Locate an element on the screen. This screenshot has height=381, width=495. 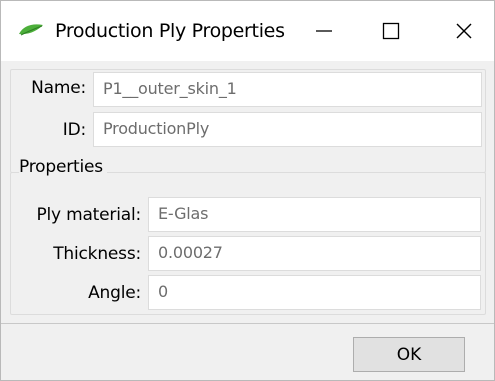
ok-button: OK is located at coordinates (409, 354).